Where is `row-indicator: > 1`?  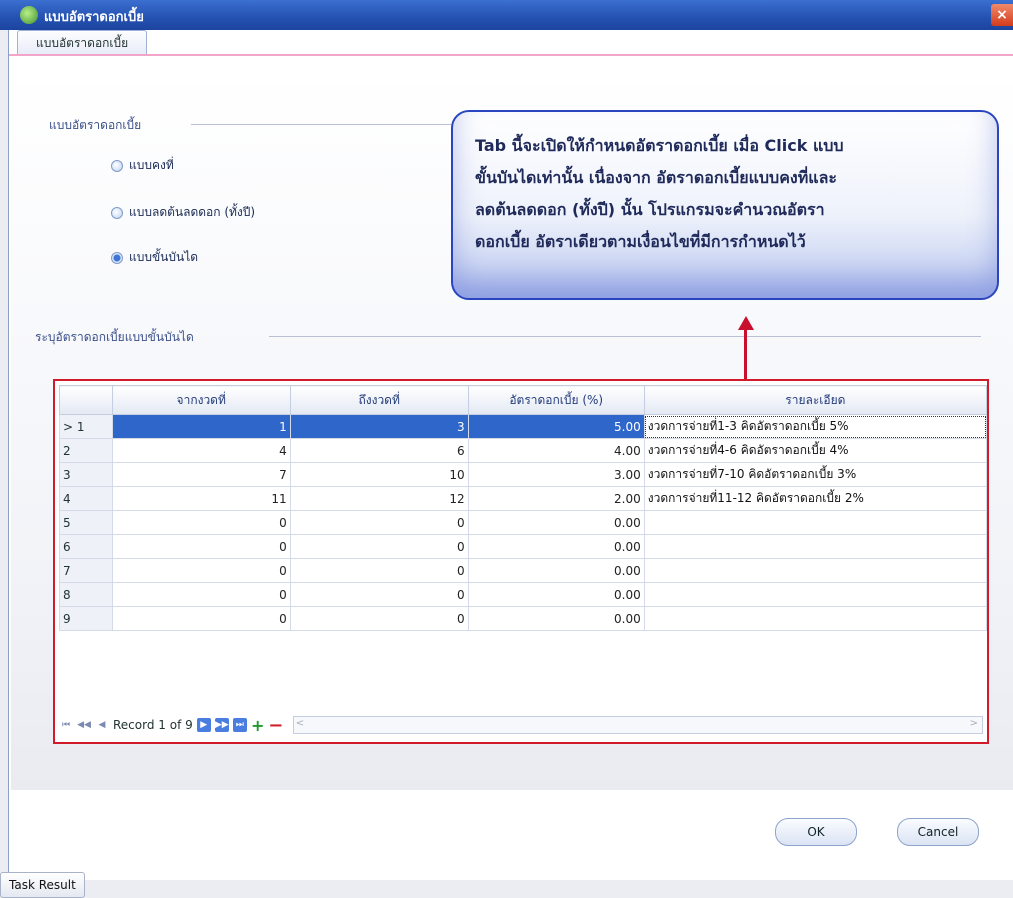
row-indicator: > 1 is located at coordinates (86, 426).